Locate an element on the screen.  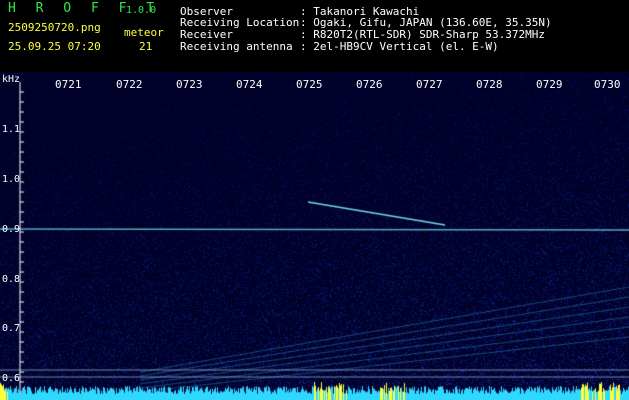
time-tick: 0728 is located at coordinates (489, 84).